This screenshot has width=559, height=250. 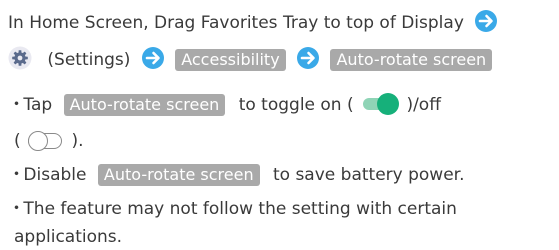 What do you see at coordinates (17, 141) in the screenshot?
I see `note-1-open-paren: (` at bounding box center [17, 141].